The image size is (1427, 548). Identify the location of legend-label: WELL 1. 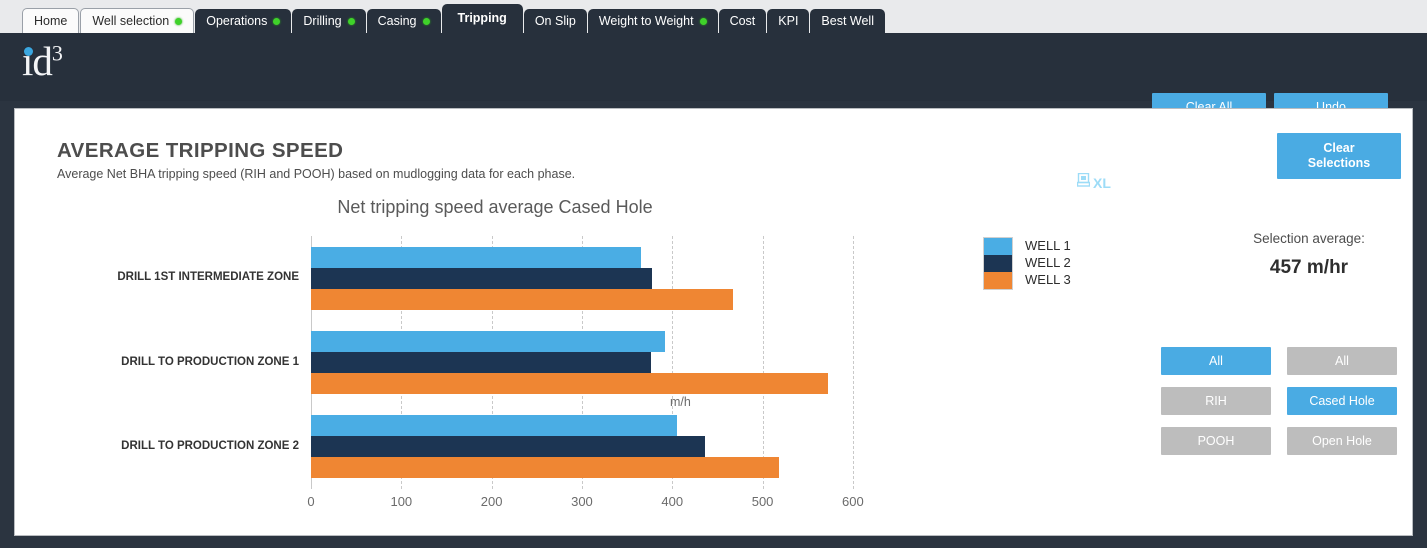
(1048, 245).